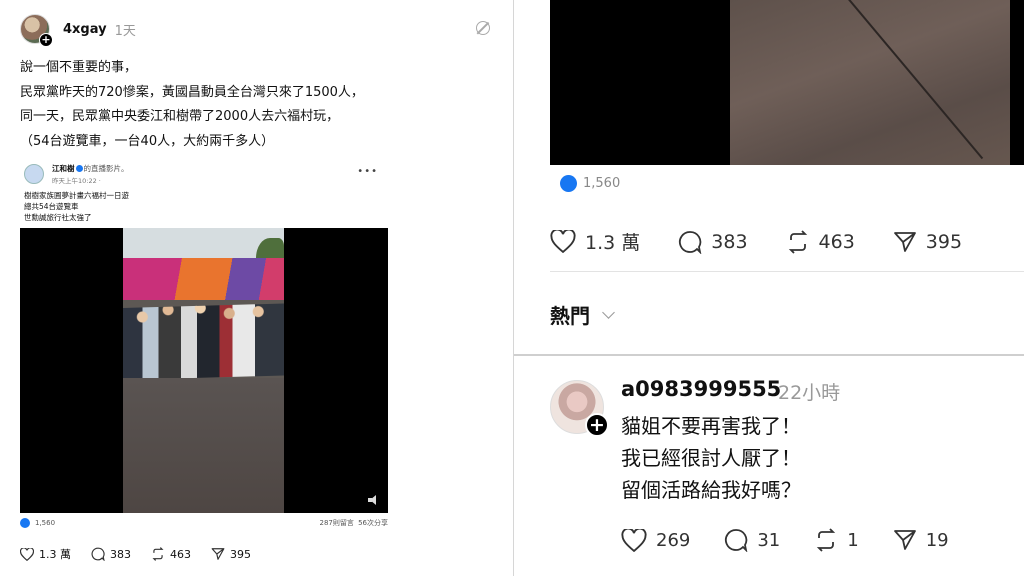 The width and height of the screenshot is (1024, 576). Describe the element at coordinates (608, 312) in the screenshot. I see `chevron-down-icon` at that location.